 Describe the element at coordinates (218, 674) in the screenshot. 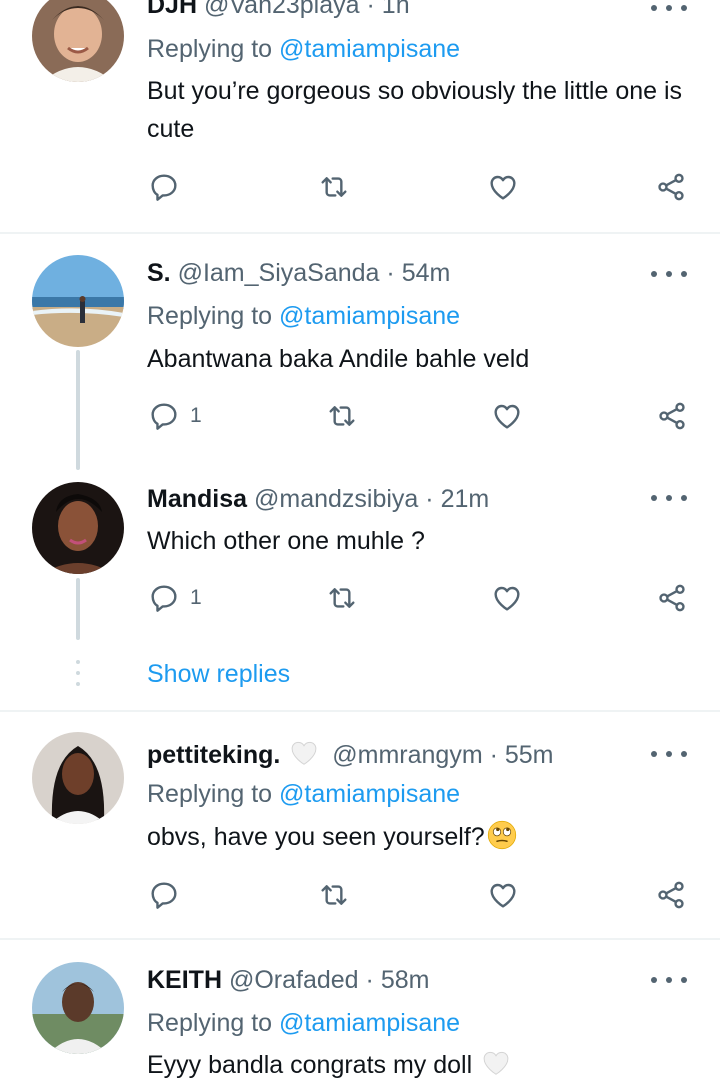

I see `show-replies-link: Show replies` at that location.